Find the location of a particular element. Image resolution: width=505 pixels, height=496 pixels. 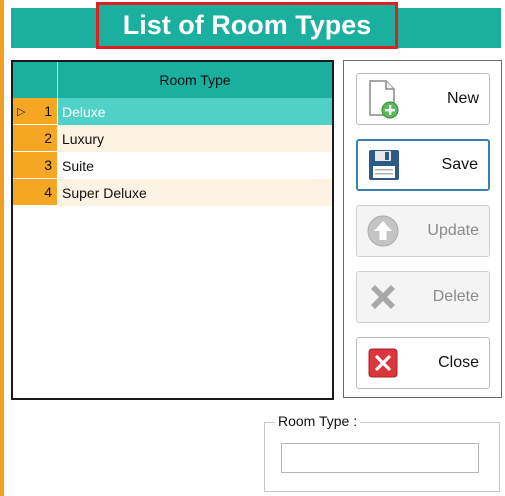

row-index: 2 is located at coordinates (48, 138).